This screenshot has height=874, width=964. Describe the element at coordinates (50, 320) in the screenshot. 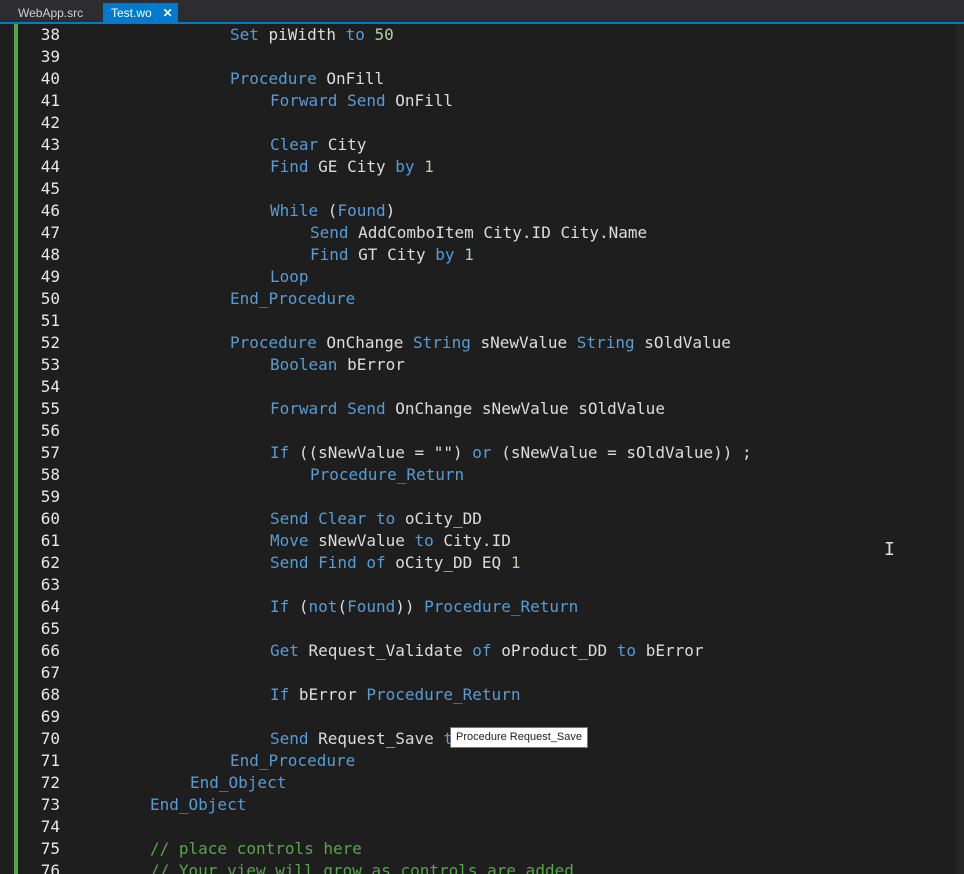

I see `line-number: 51` at that location.